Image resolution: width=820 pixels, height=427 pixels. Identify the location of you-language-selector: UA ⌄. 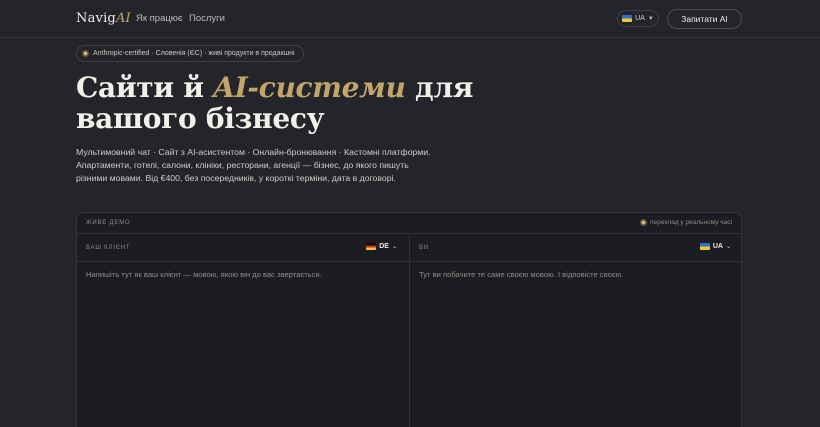
(715, 246).